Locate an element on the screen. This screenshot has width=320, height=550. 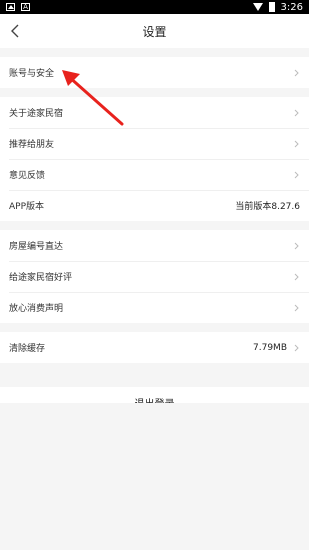
settings-item-label: 账号与安全 is located at coordinates (32, 74).